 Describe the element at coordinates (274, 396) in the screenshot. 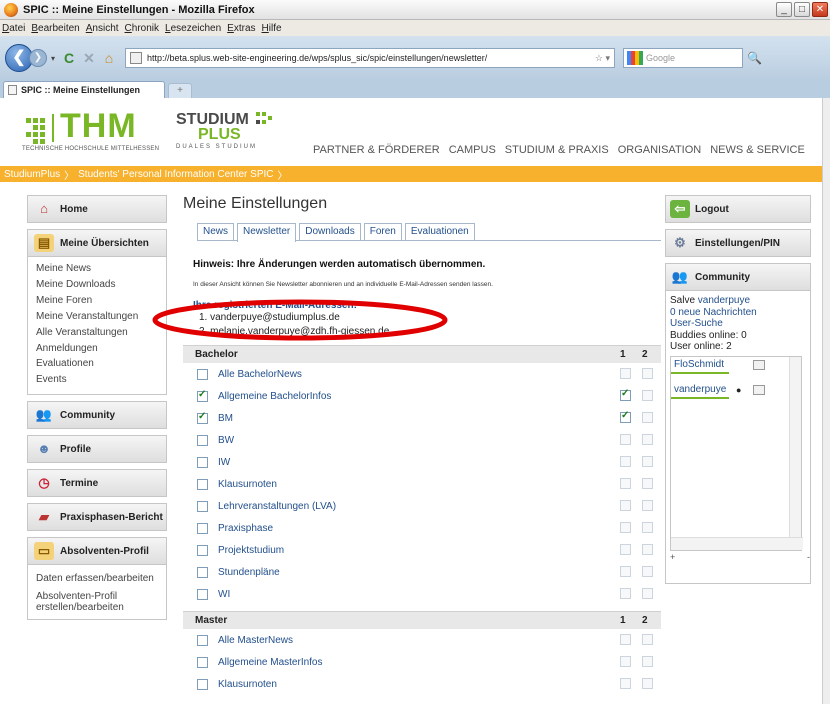

I see `newsletter-label: Allgemeine BachelorInfos` at that location.